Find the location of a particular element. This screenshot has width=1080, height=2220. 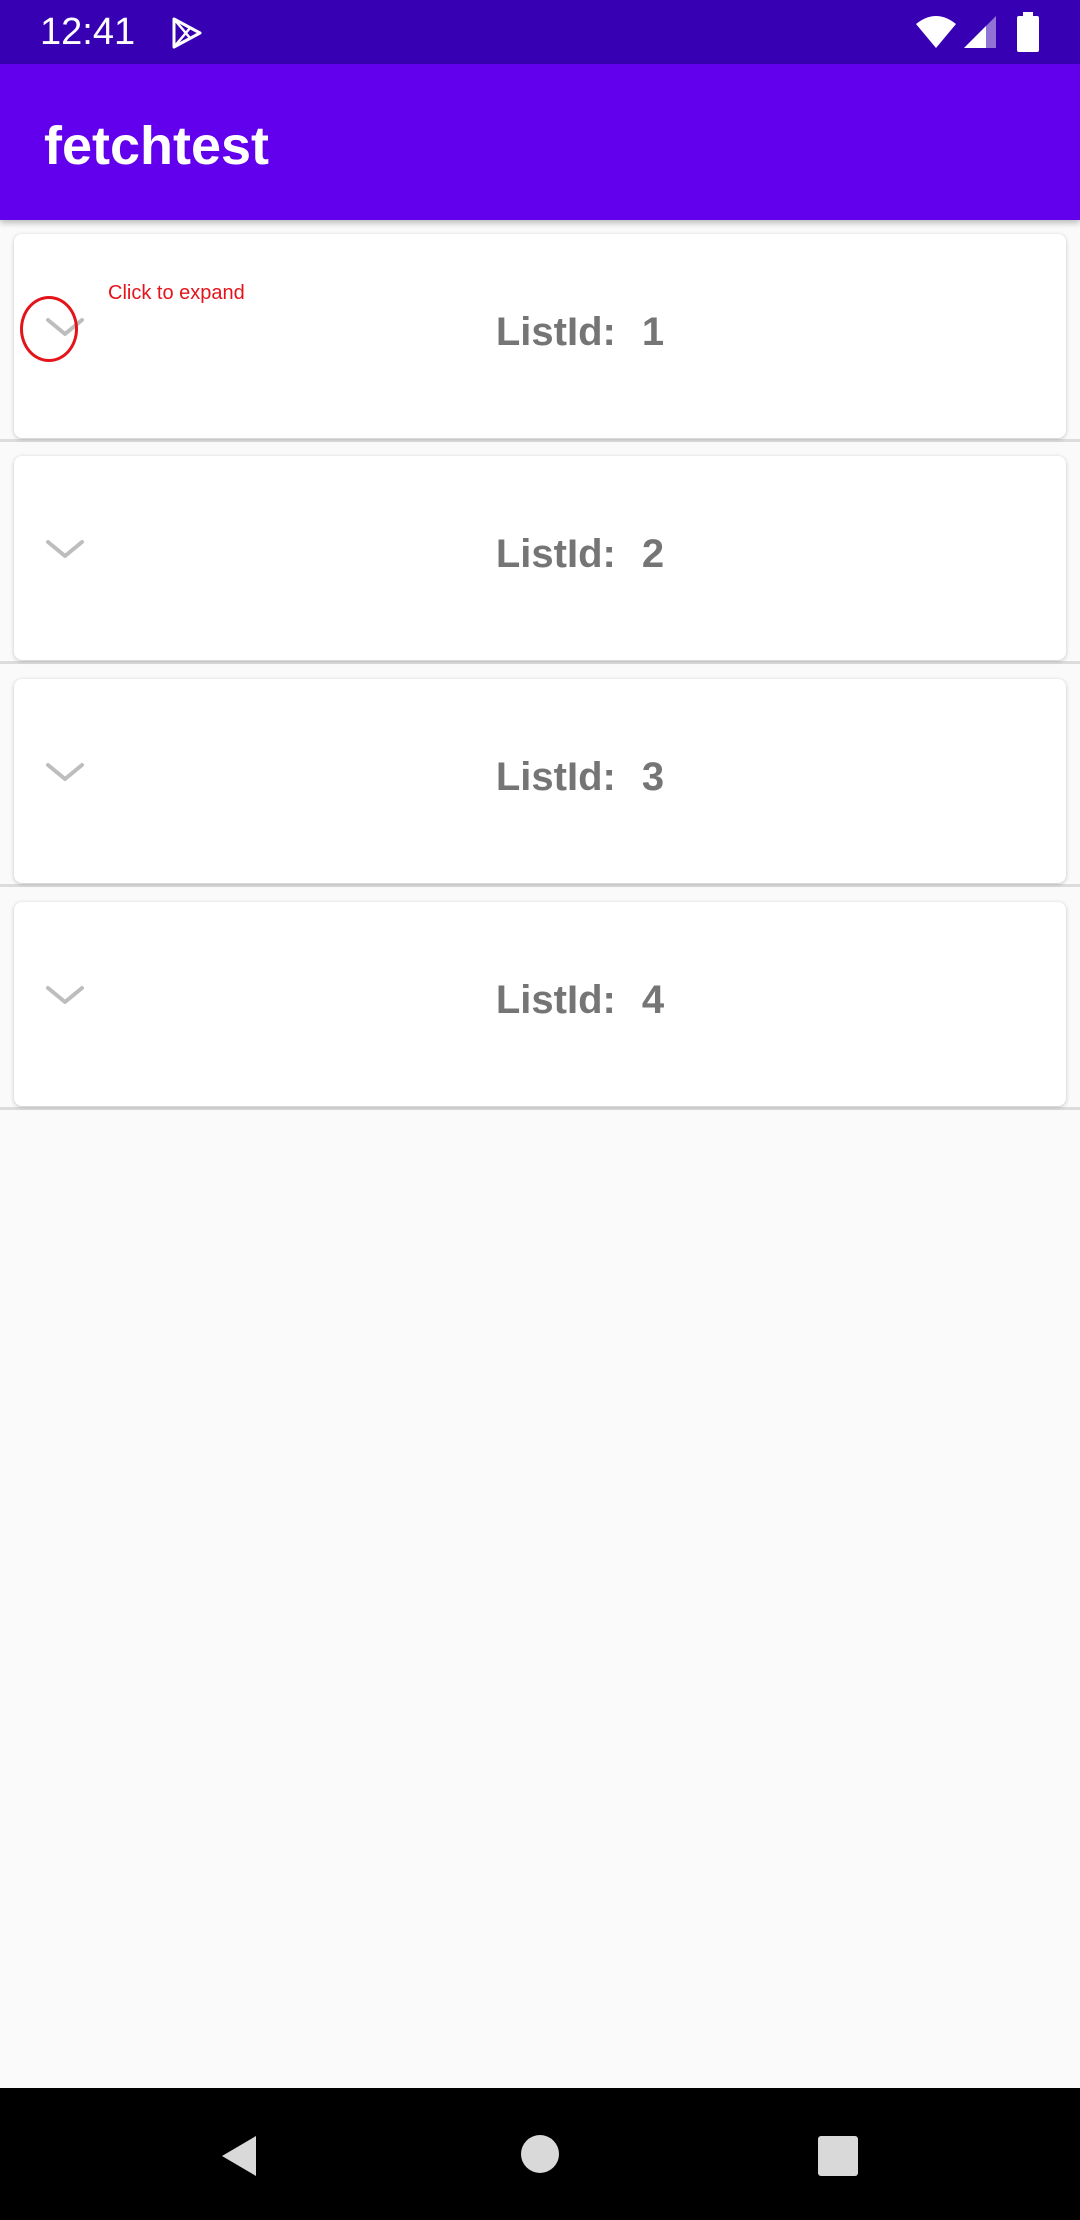

wifi-icon is located at coordinates (936, 32).